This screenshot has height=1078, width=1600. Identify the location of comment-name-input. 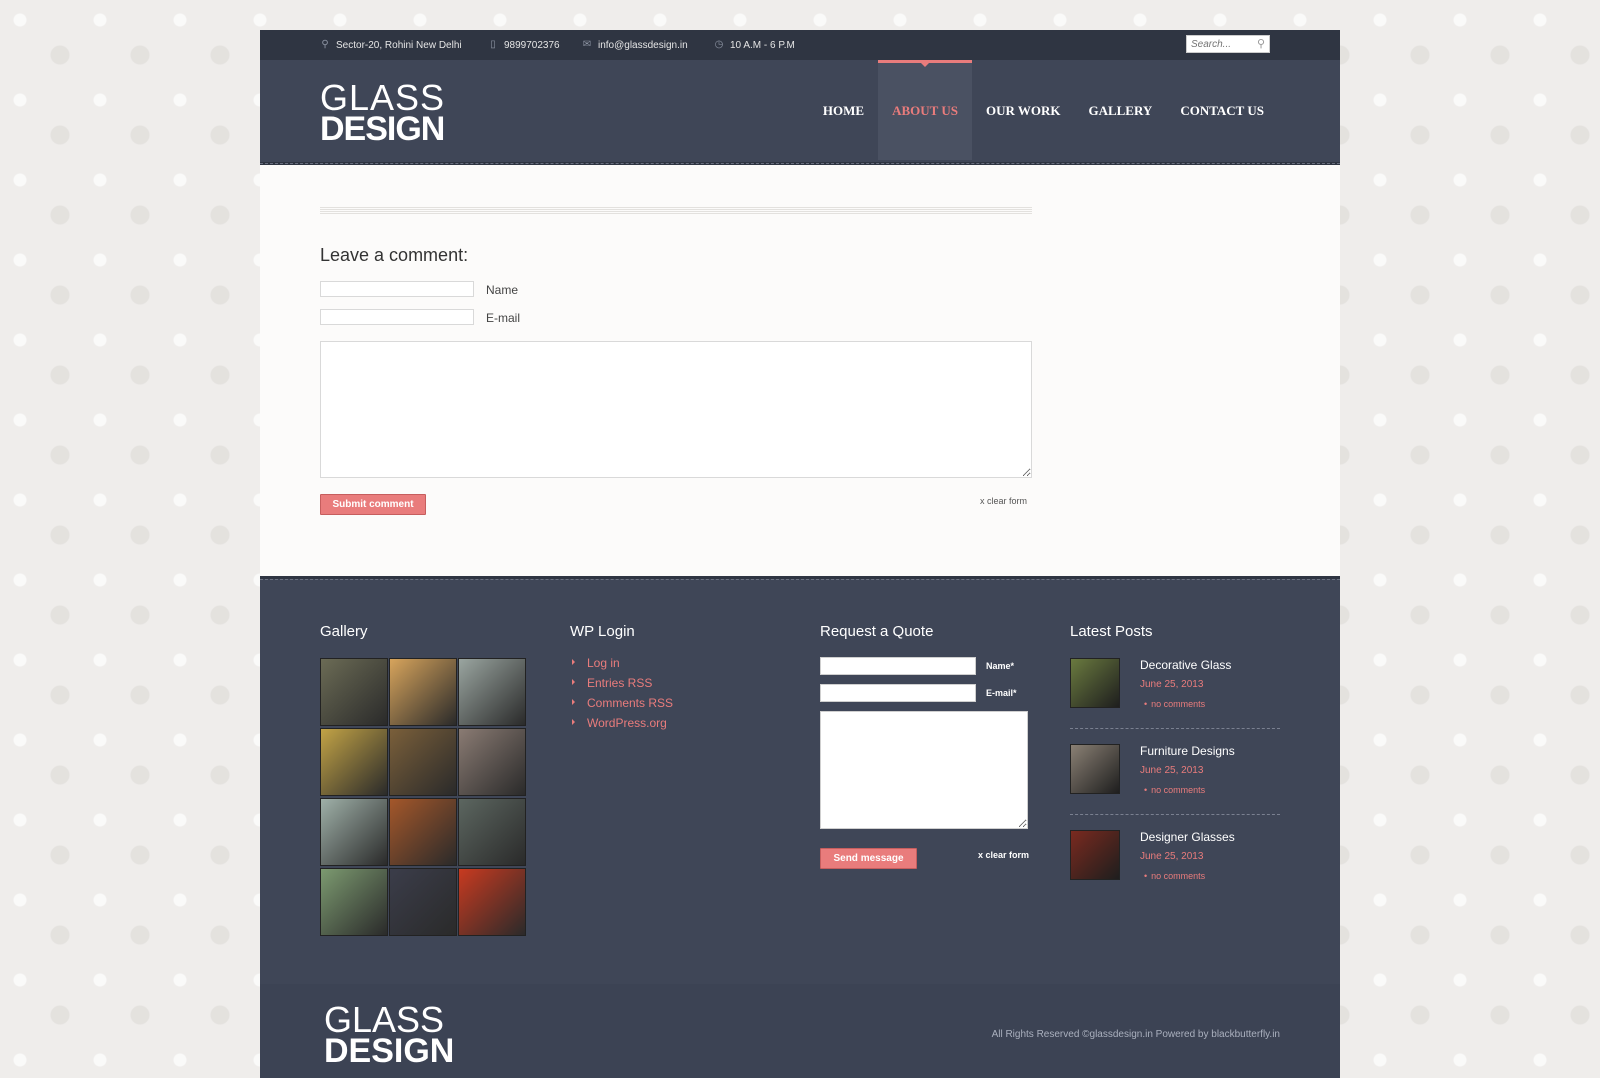
(397, 289).